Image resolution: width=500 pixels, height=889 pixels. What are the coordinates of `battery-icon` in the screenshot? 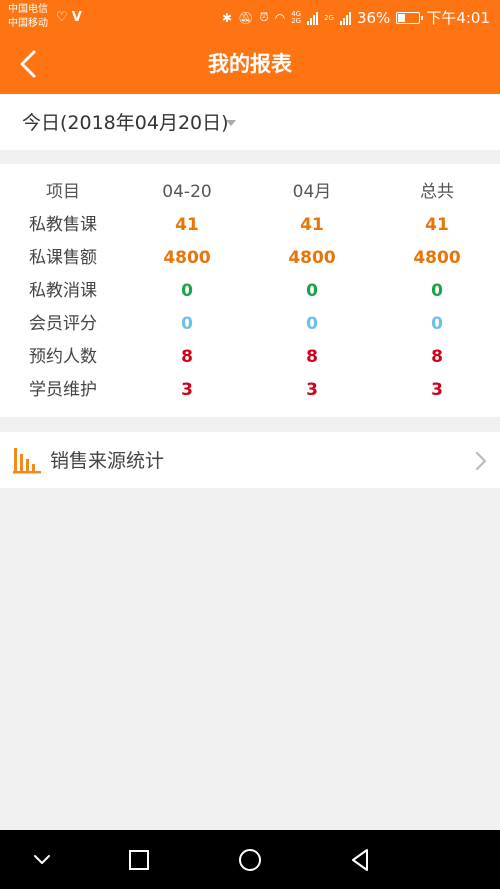 It's located at (410, 17).